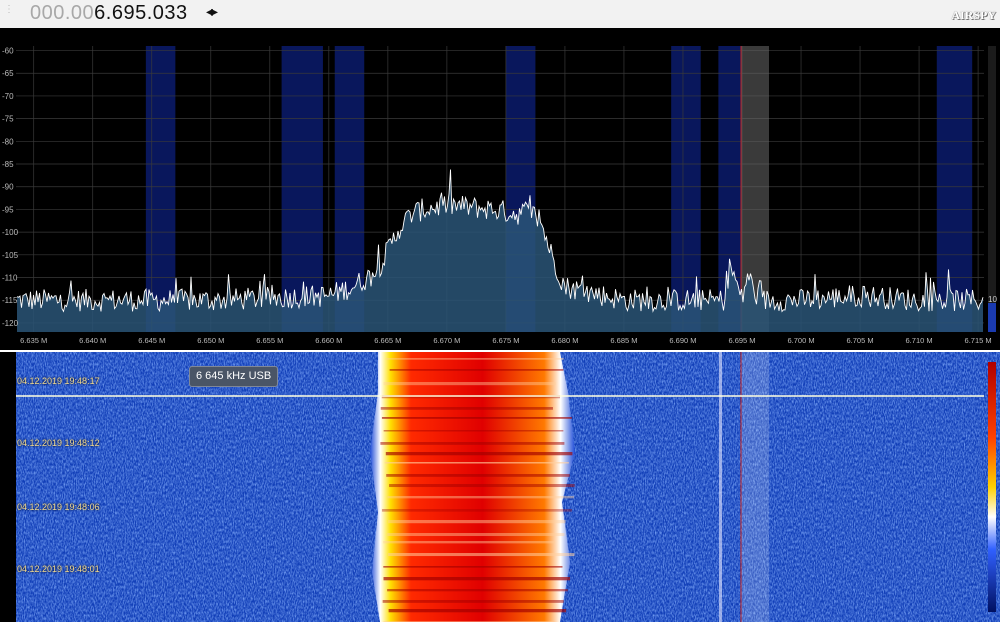 This screenshot has height=622, width=1000. What do you see at coordinates (992, 317) in the screenshot?
I see `right-scale-level` at bounding box center [992, 317].